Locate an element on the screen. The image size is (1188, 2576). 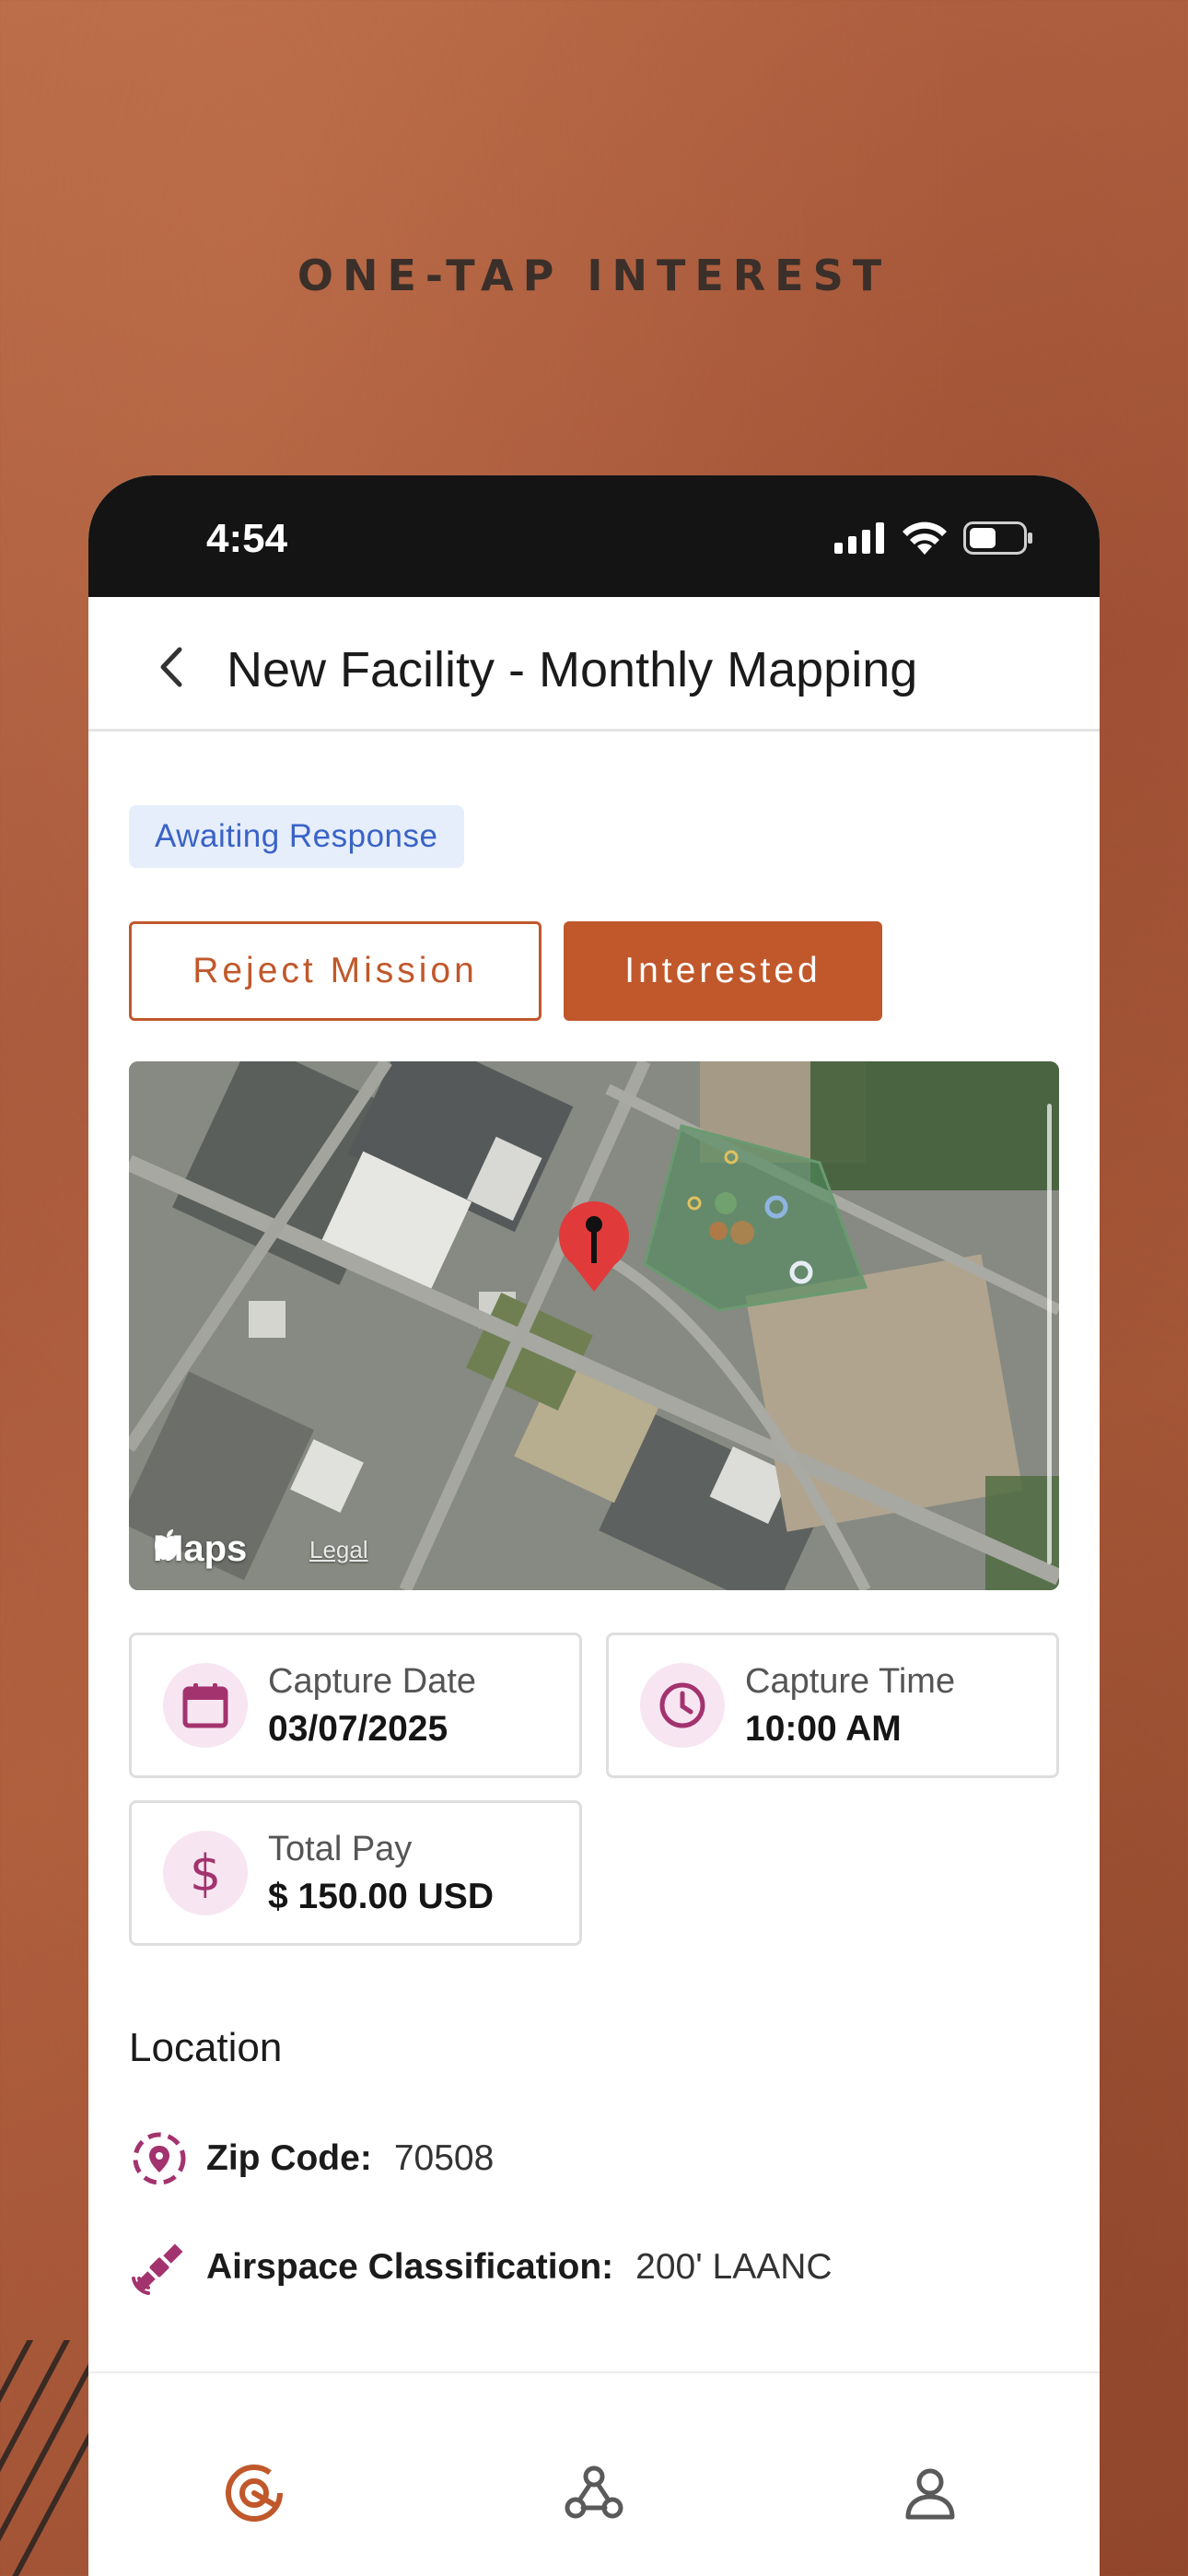
wifi-icon is located at coordinates (925, 538).